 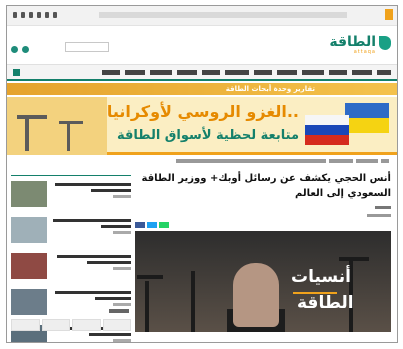 I want to click on promo-banner-text: تقارير وحدة أبحاث الطاقة, so click(x=270, y=89).